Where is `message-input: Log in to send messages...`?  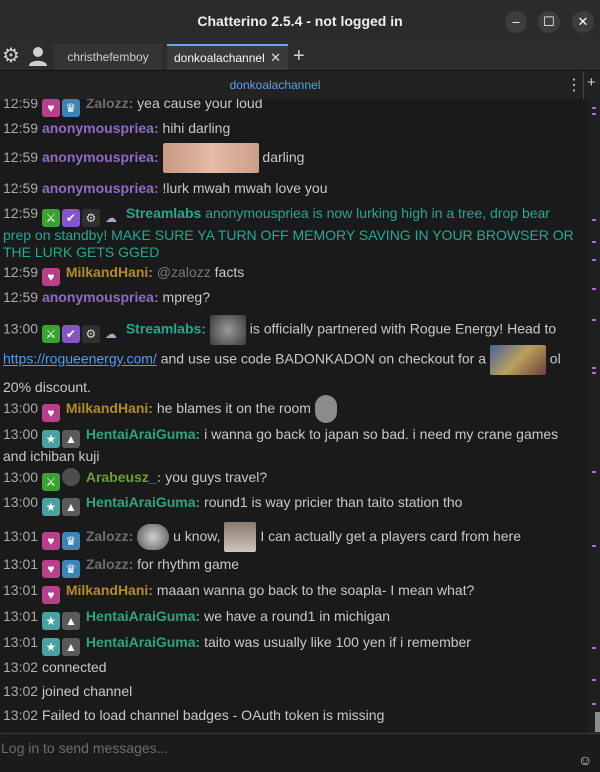
message-input: Log in to send messages... is located at coordinates (84, 748).